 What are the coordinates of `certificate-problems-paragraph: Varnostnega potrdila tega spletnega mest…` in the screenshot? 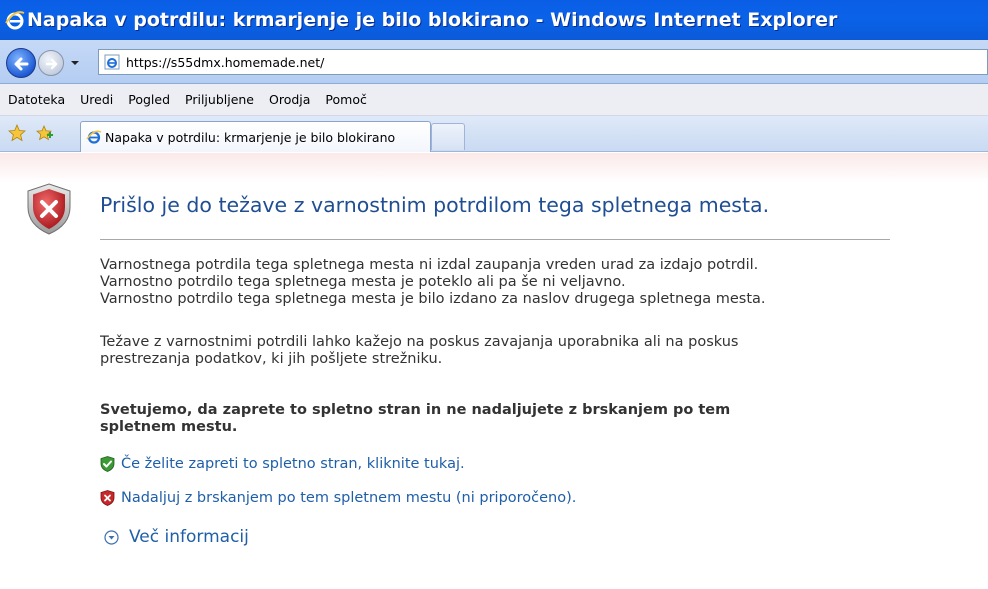 It's located at (433, 282).